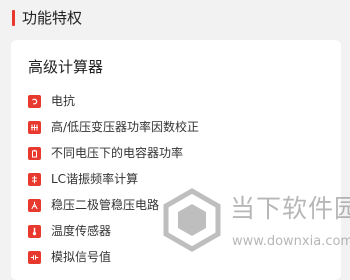  What do you see at coordinates (34, 257) in the screenshot?
I see `signal-icon` at bounding box center [34, 257].